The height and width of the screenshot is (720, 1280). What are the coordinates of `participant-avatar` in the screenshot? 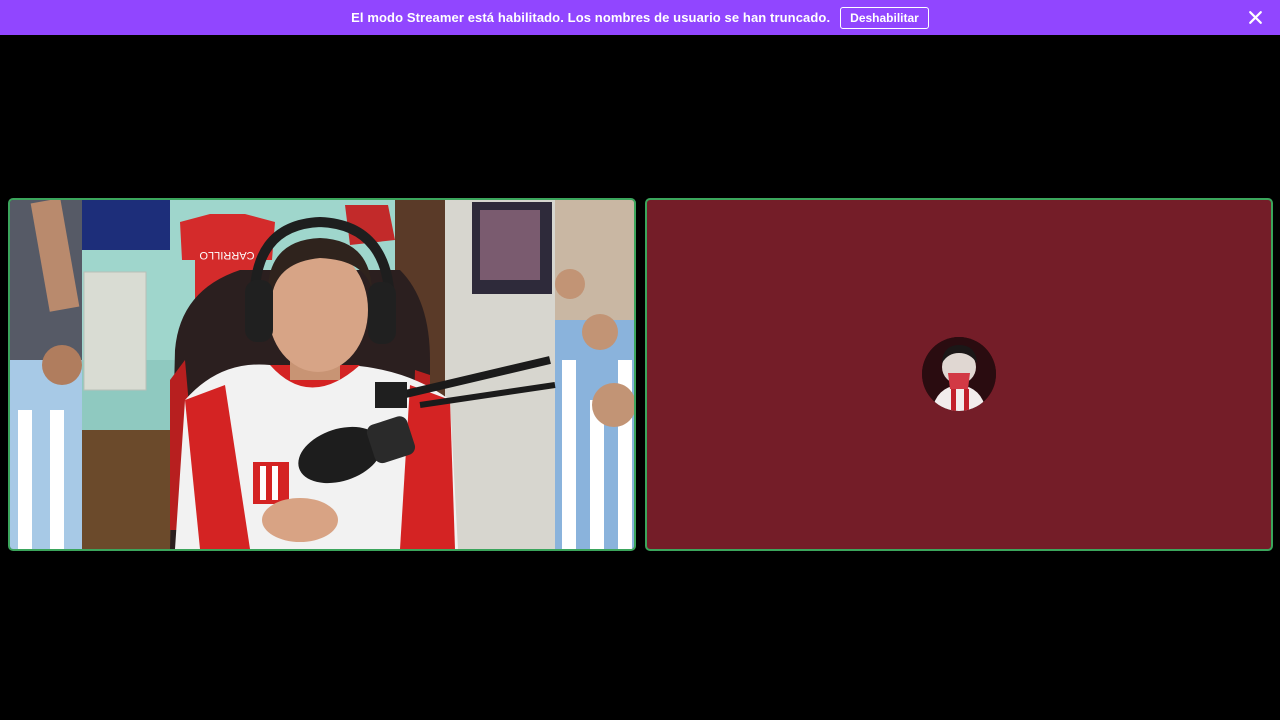 It's located at (959, 374).